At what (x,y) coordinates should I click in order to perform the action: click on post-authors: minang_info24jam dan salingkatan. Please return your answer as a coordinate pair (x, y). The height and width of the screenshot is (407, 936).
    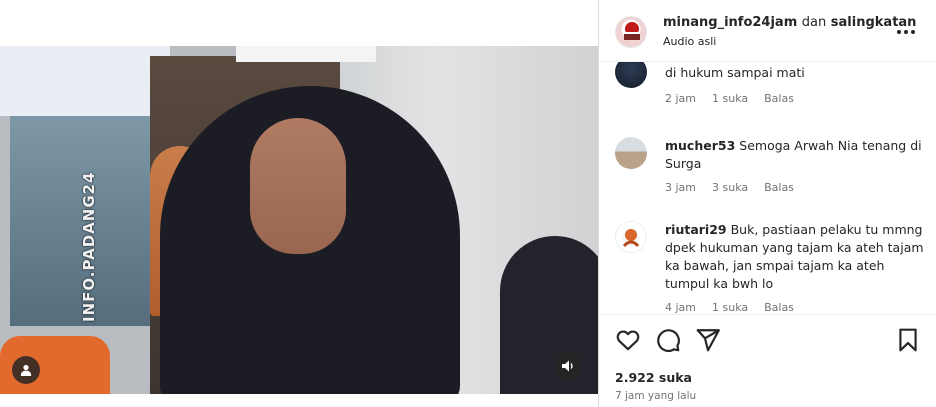
    Looking at the image, I should click on (789, 22).